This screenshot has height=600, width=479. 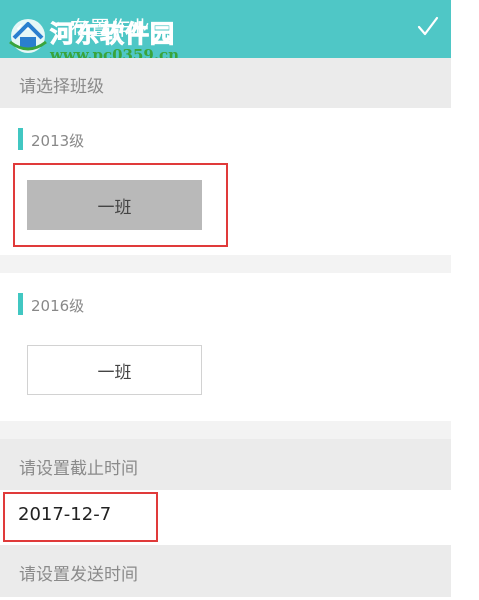 What do you see at coordinates (58, 141) in the screenshot?
I see `grade-label: 2013级` at bounding box center [58, 141].